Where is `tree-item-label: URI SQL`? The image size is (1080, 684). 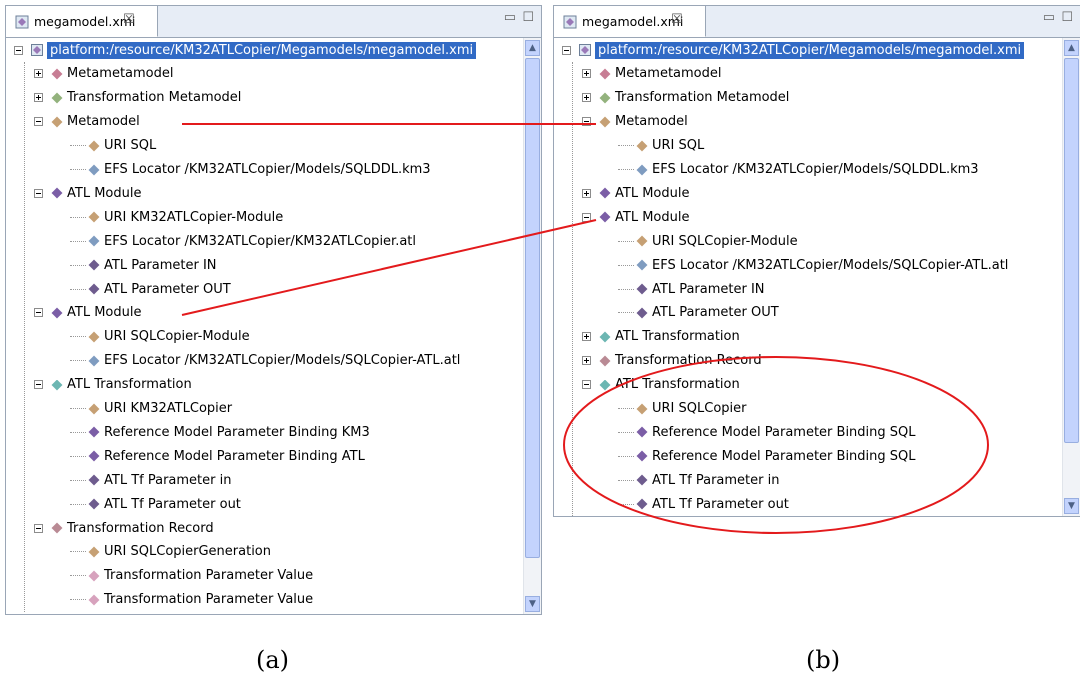 tree-item-label: URI SQL is located at coordinates (130, 146).